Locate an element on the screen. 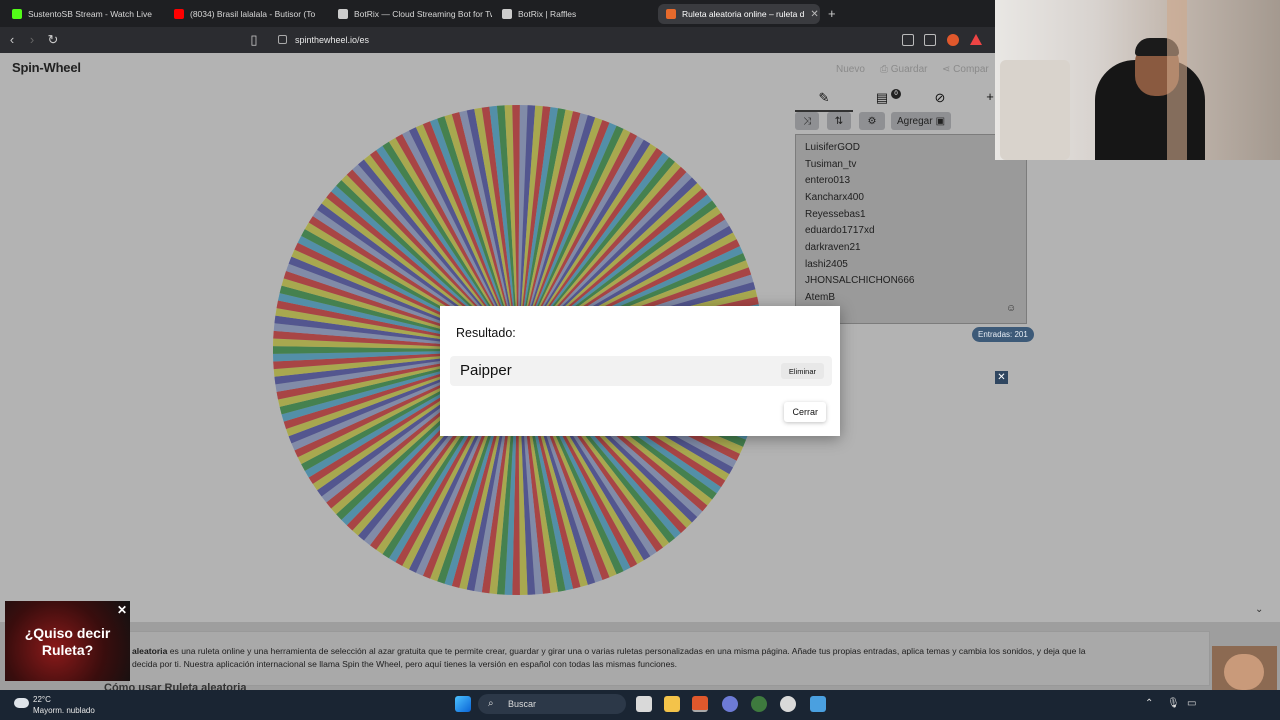 This screenshot has width=1280, height=720. hide-icon: ⊘ is located at coordinates (940, 98).